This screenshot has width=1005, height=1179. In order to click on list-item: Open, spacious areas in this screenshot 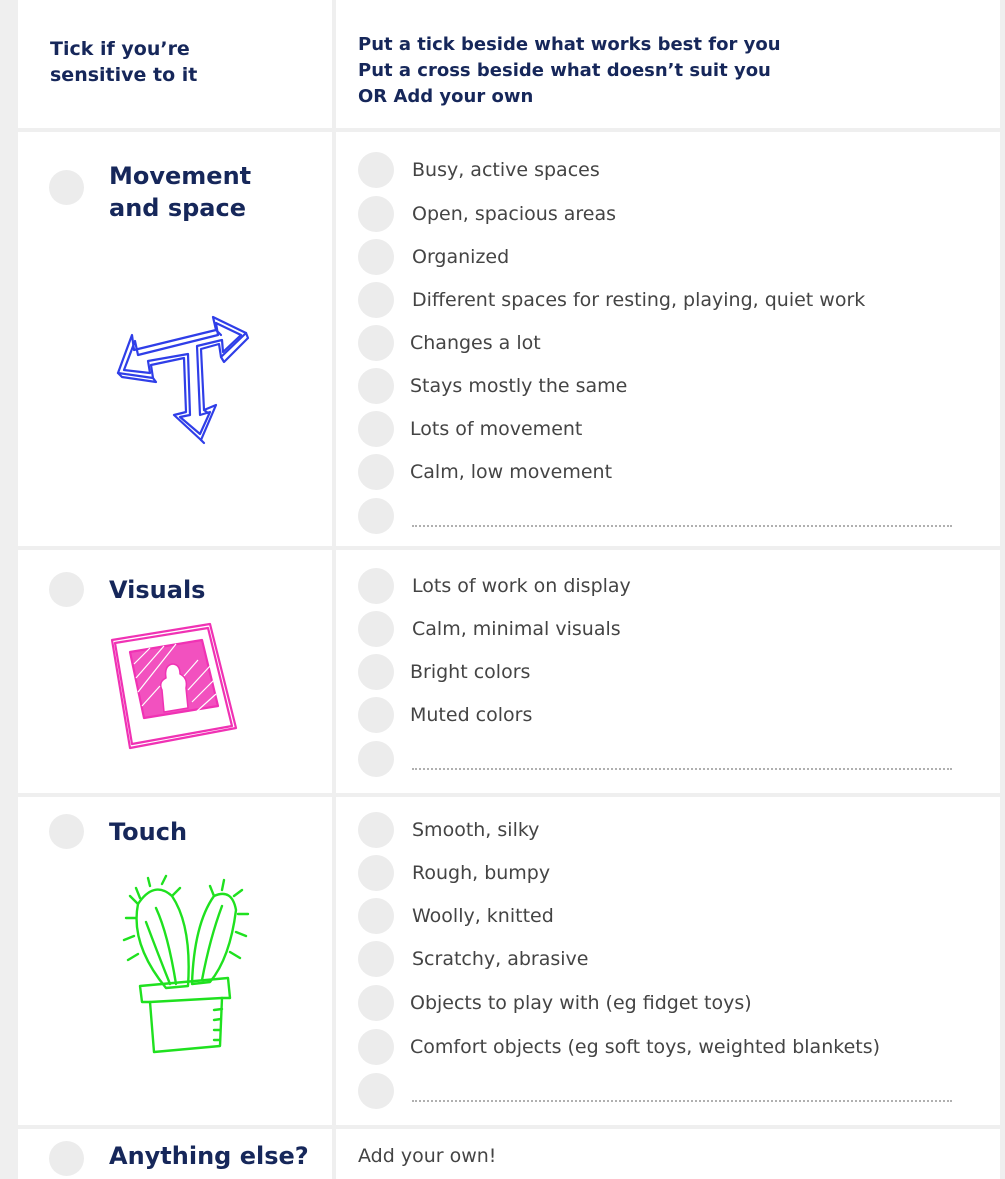, I will do `click(673, 214)`.